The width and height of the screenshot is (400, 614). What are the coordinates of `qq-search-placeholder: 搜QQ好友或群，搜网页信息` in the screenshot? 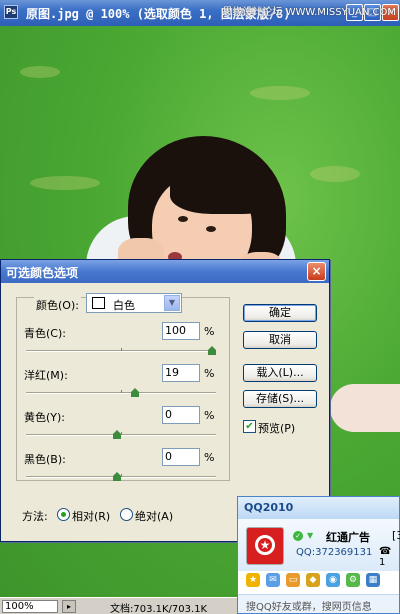 It's located at (309, 607).